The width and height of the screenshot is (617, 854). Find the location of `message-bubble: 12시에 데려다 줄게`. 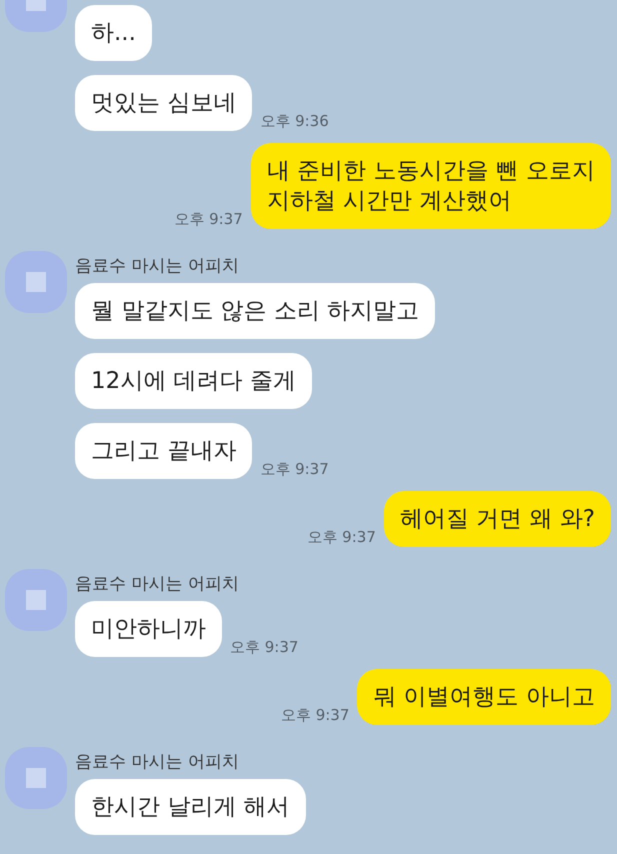

message-bubble: 12시에 데려다 줄게 is located at coordinates (193, 381).